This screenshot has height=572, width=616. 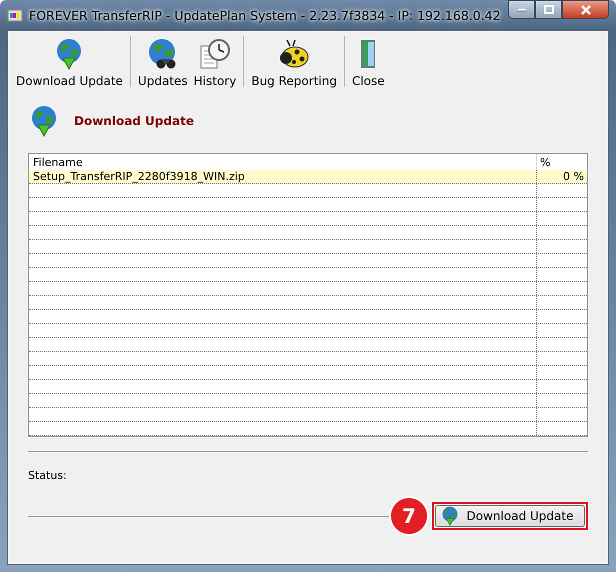 I want to click on window-title: FOREVER TransferRIP - UpdatePlan System - 2.23.7f3834 - IP: 192.168.0.42, so click(x=265, y=15).